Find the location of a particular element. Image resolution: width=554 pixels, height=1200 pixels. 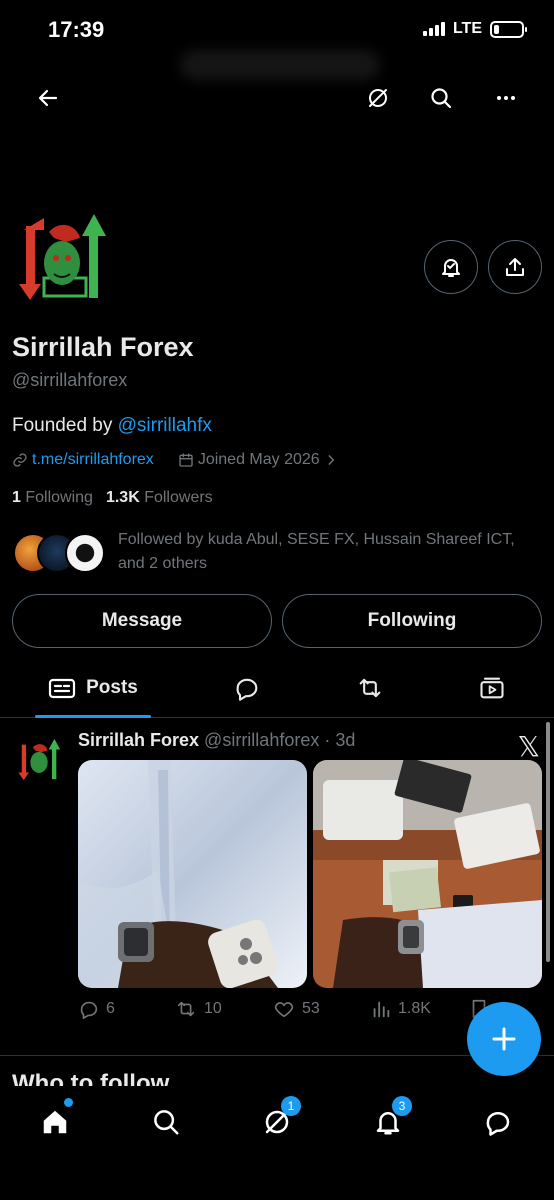

chat-bubble-icon is located at coordinates (498, 1124).